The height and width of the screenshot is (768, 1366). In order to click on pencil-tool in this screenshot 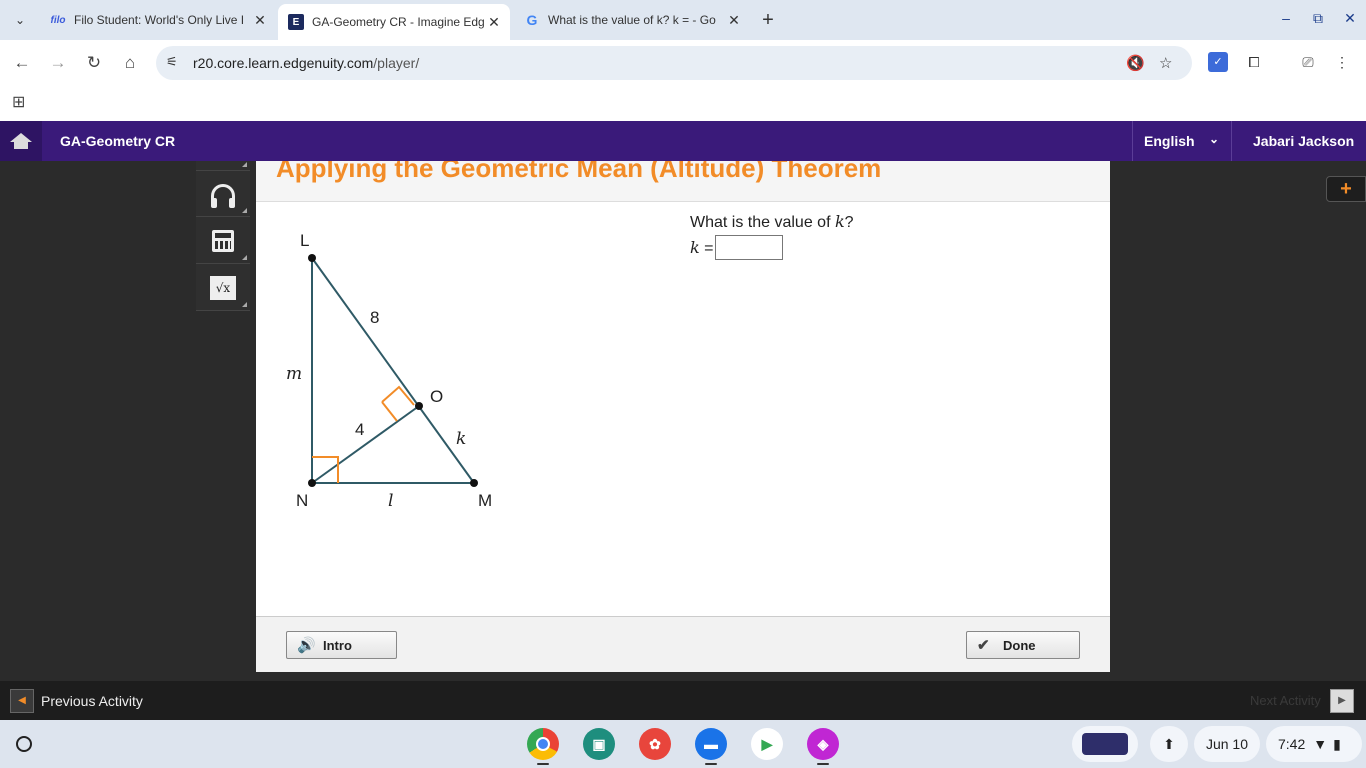, I will do `click(223, 153)`.